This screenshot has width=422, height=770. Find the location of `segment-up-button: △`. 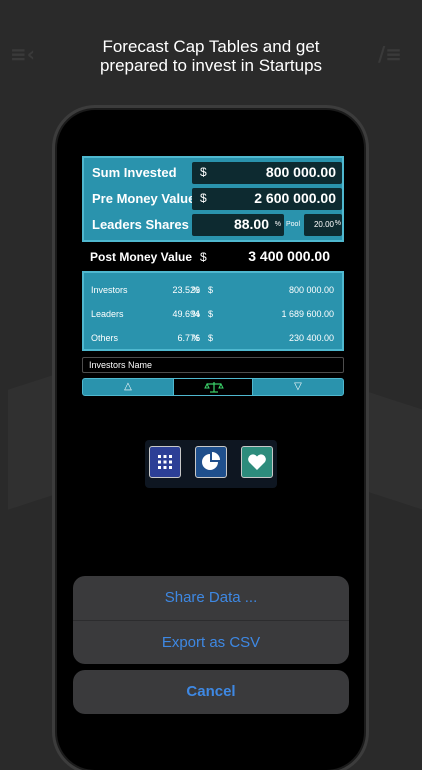

segment-up-button: △ is located at coordinates (128, 387).